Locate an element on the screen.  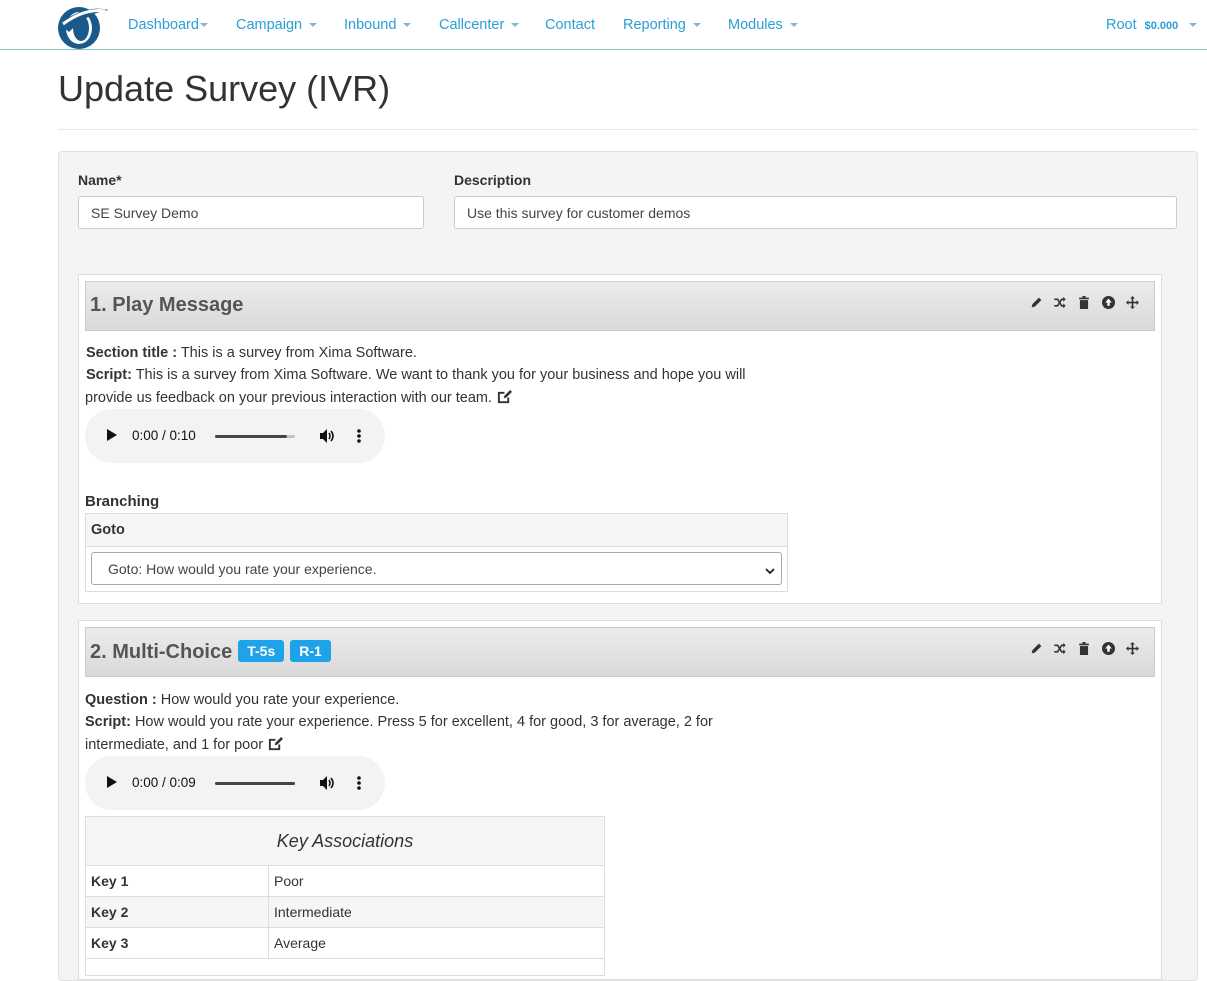
account-balance: $0.000 is located at coordinates (1161, 26).